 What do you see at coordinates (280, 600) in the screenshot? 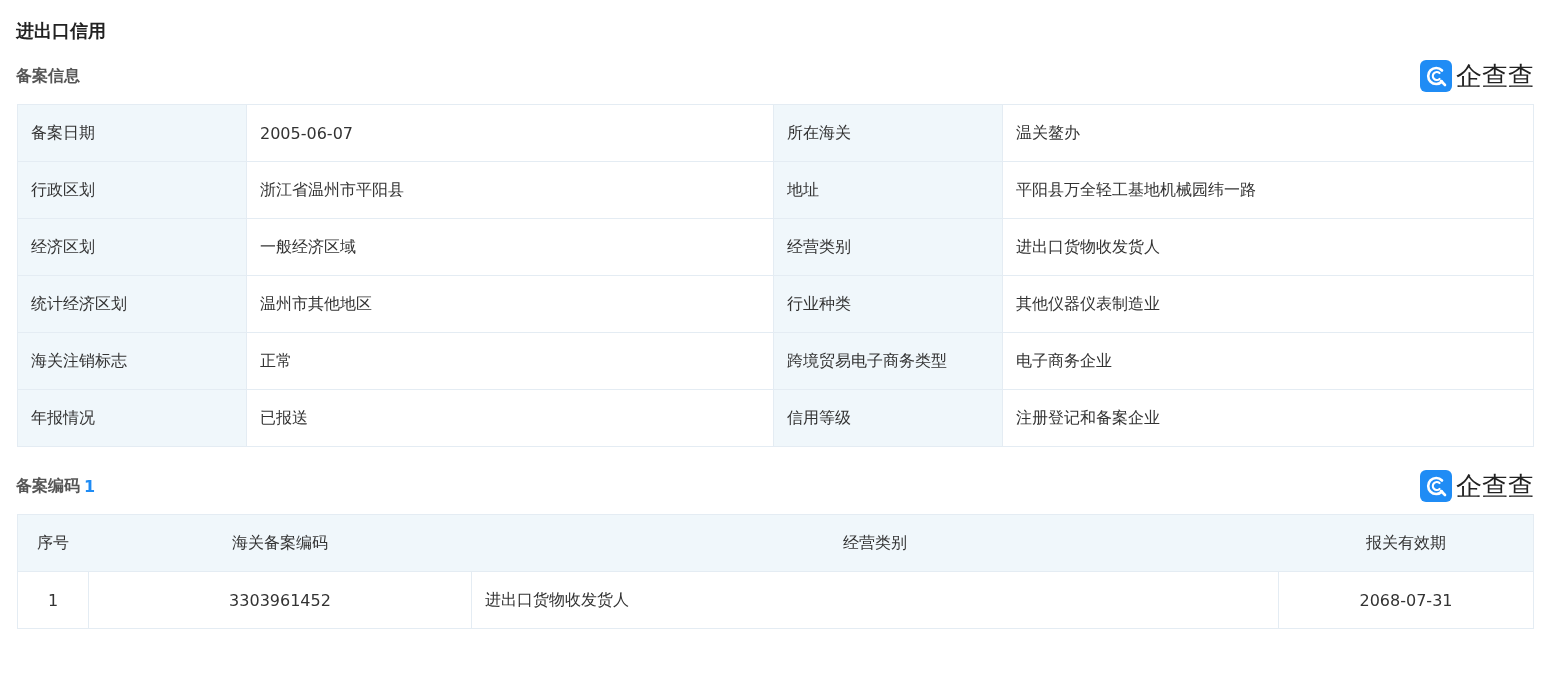
I see `table-cell: 3303961452` at bounding box center [280, 600].